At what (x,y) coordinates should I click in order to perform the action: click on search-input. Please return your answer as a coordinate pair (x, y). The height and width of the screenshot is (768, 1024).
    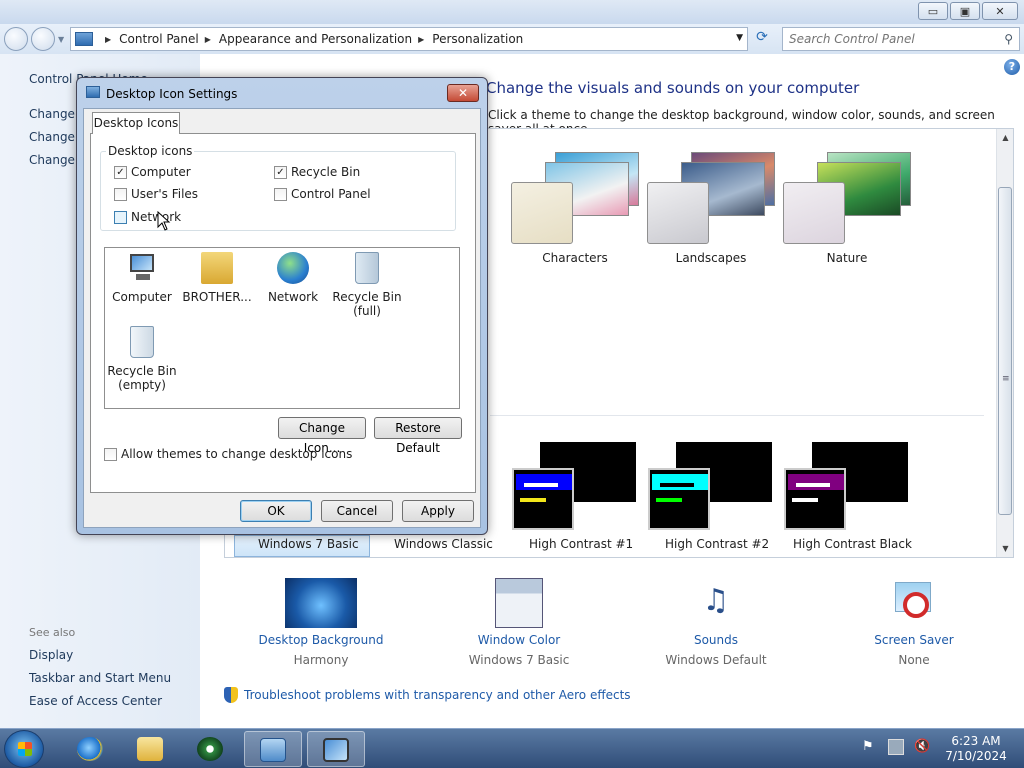
    Looking at the image, I should click on (889, 39).